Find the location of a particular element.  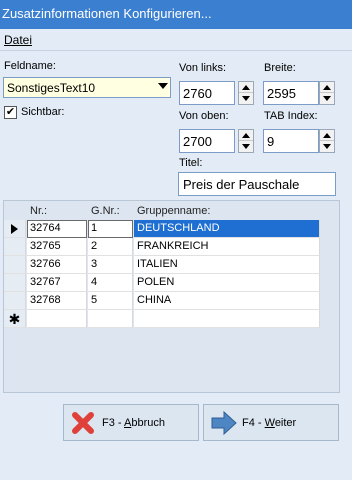

cell-gnr: 4 is located at coordinates (110, 283).